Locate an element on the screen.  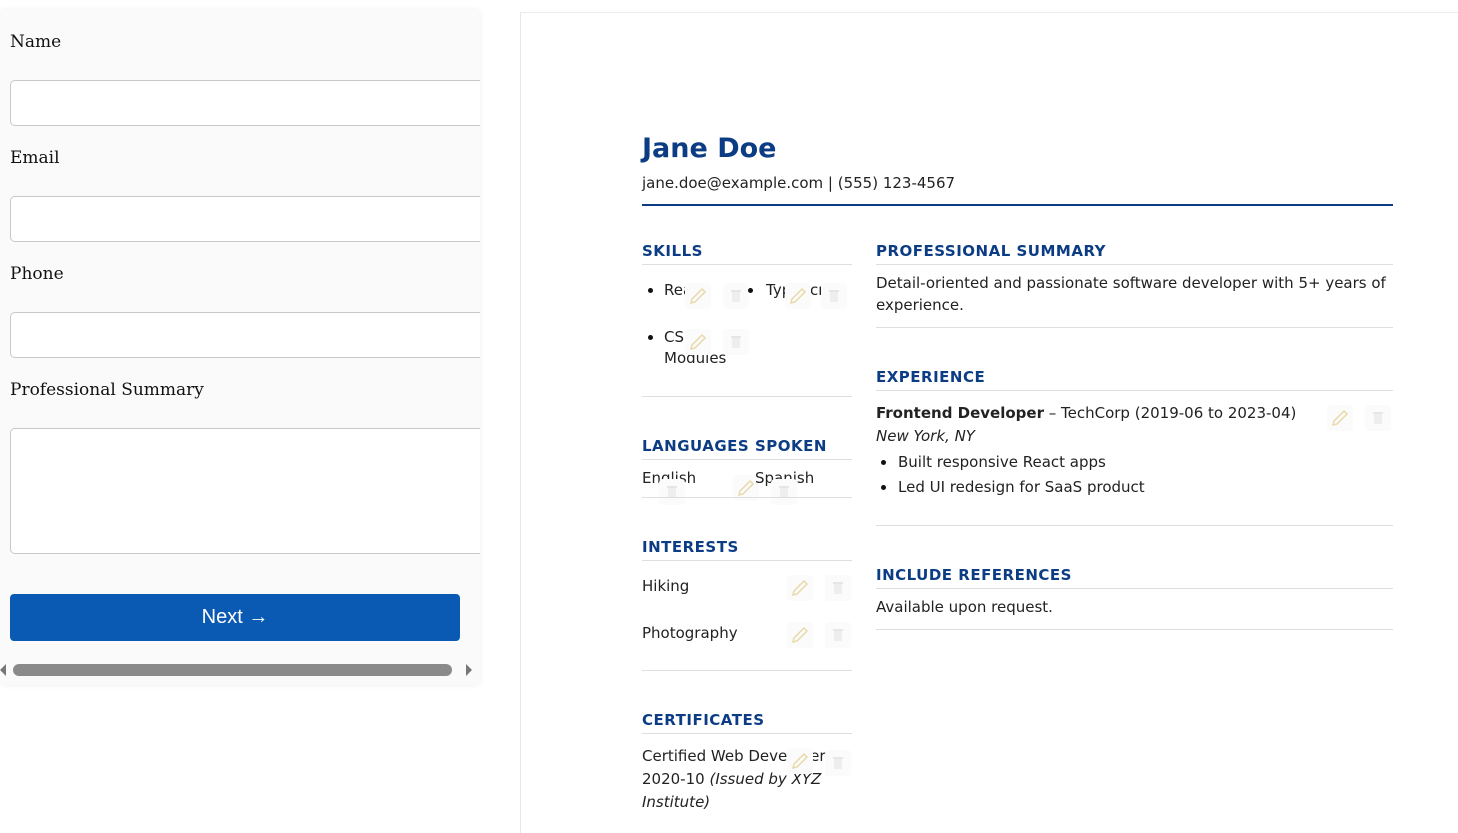
references-title: INCLUDE REFERENCES is located at coordinates (974, 575).